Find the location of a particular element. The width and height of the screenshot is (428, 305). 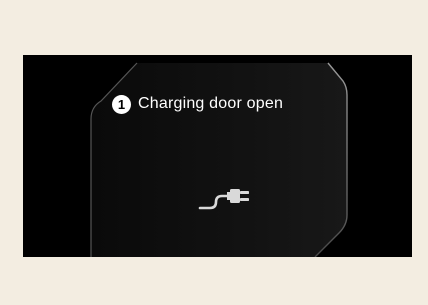

plug-icon is located at coordinates (223, 199).